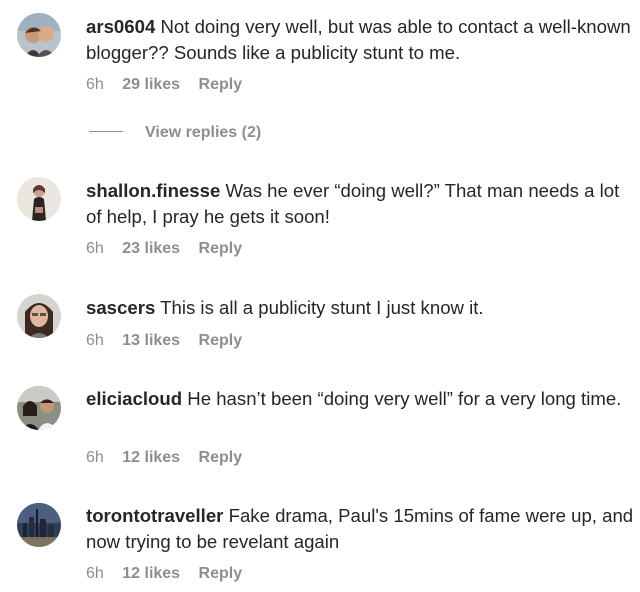 The width and height of the screenshot is (640, 592). Describe the element at coordinates (106, 132) in the screenshot. I see `replies-dash-divider` at that location.